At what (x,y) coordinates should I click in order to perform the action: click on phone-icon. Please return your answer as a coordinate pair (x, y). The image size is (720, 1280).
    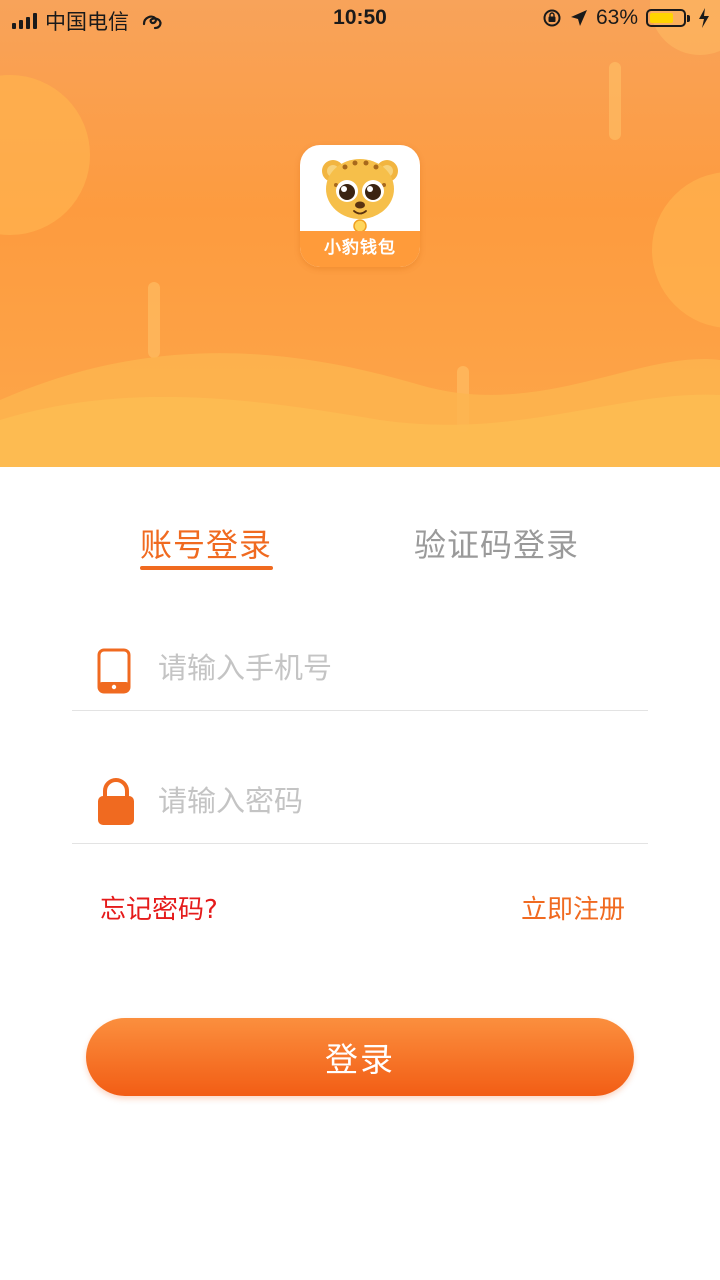
    Looking at the image, I should click on (114, 671).